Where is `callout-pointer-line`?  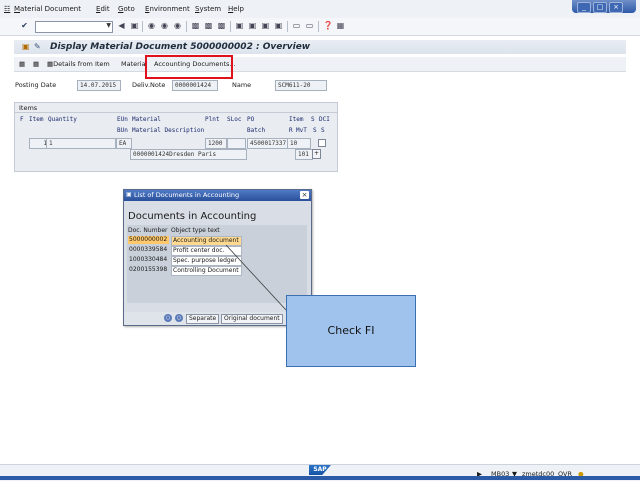
callout-pointer-line is located at coordinates (256, 277).